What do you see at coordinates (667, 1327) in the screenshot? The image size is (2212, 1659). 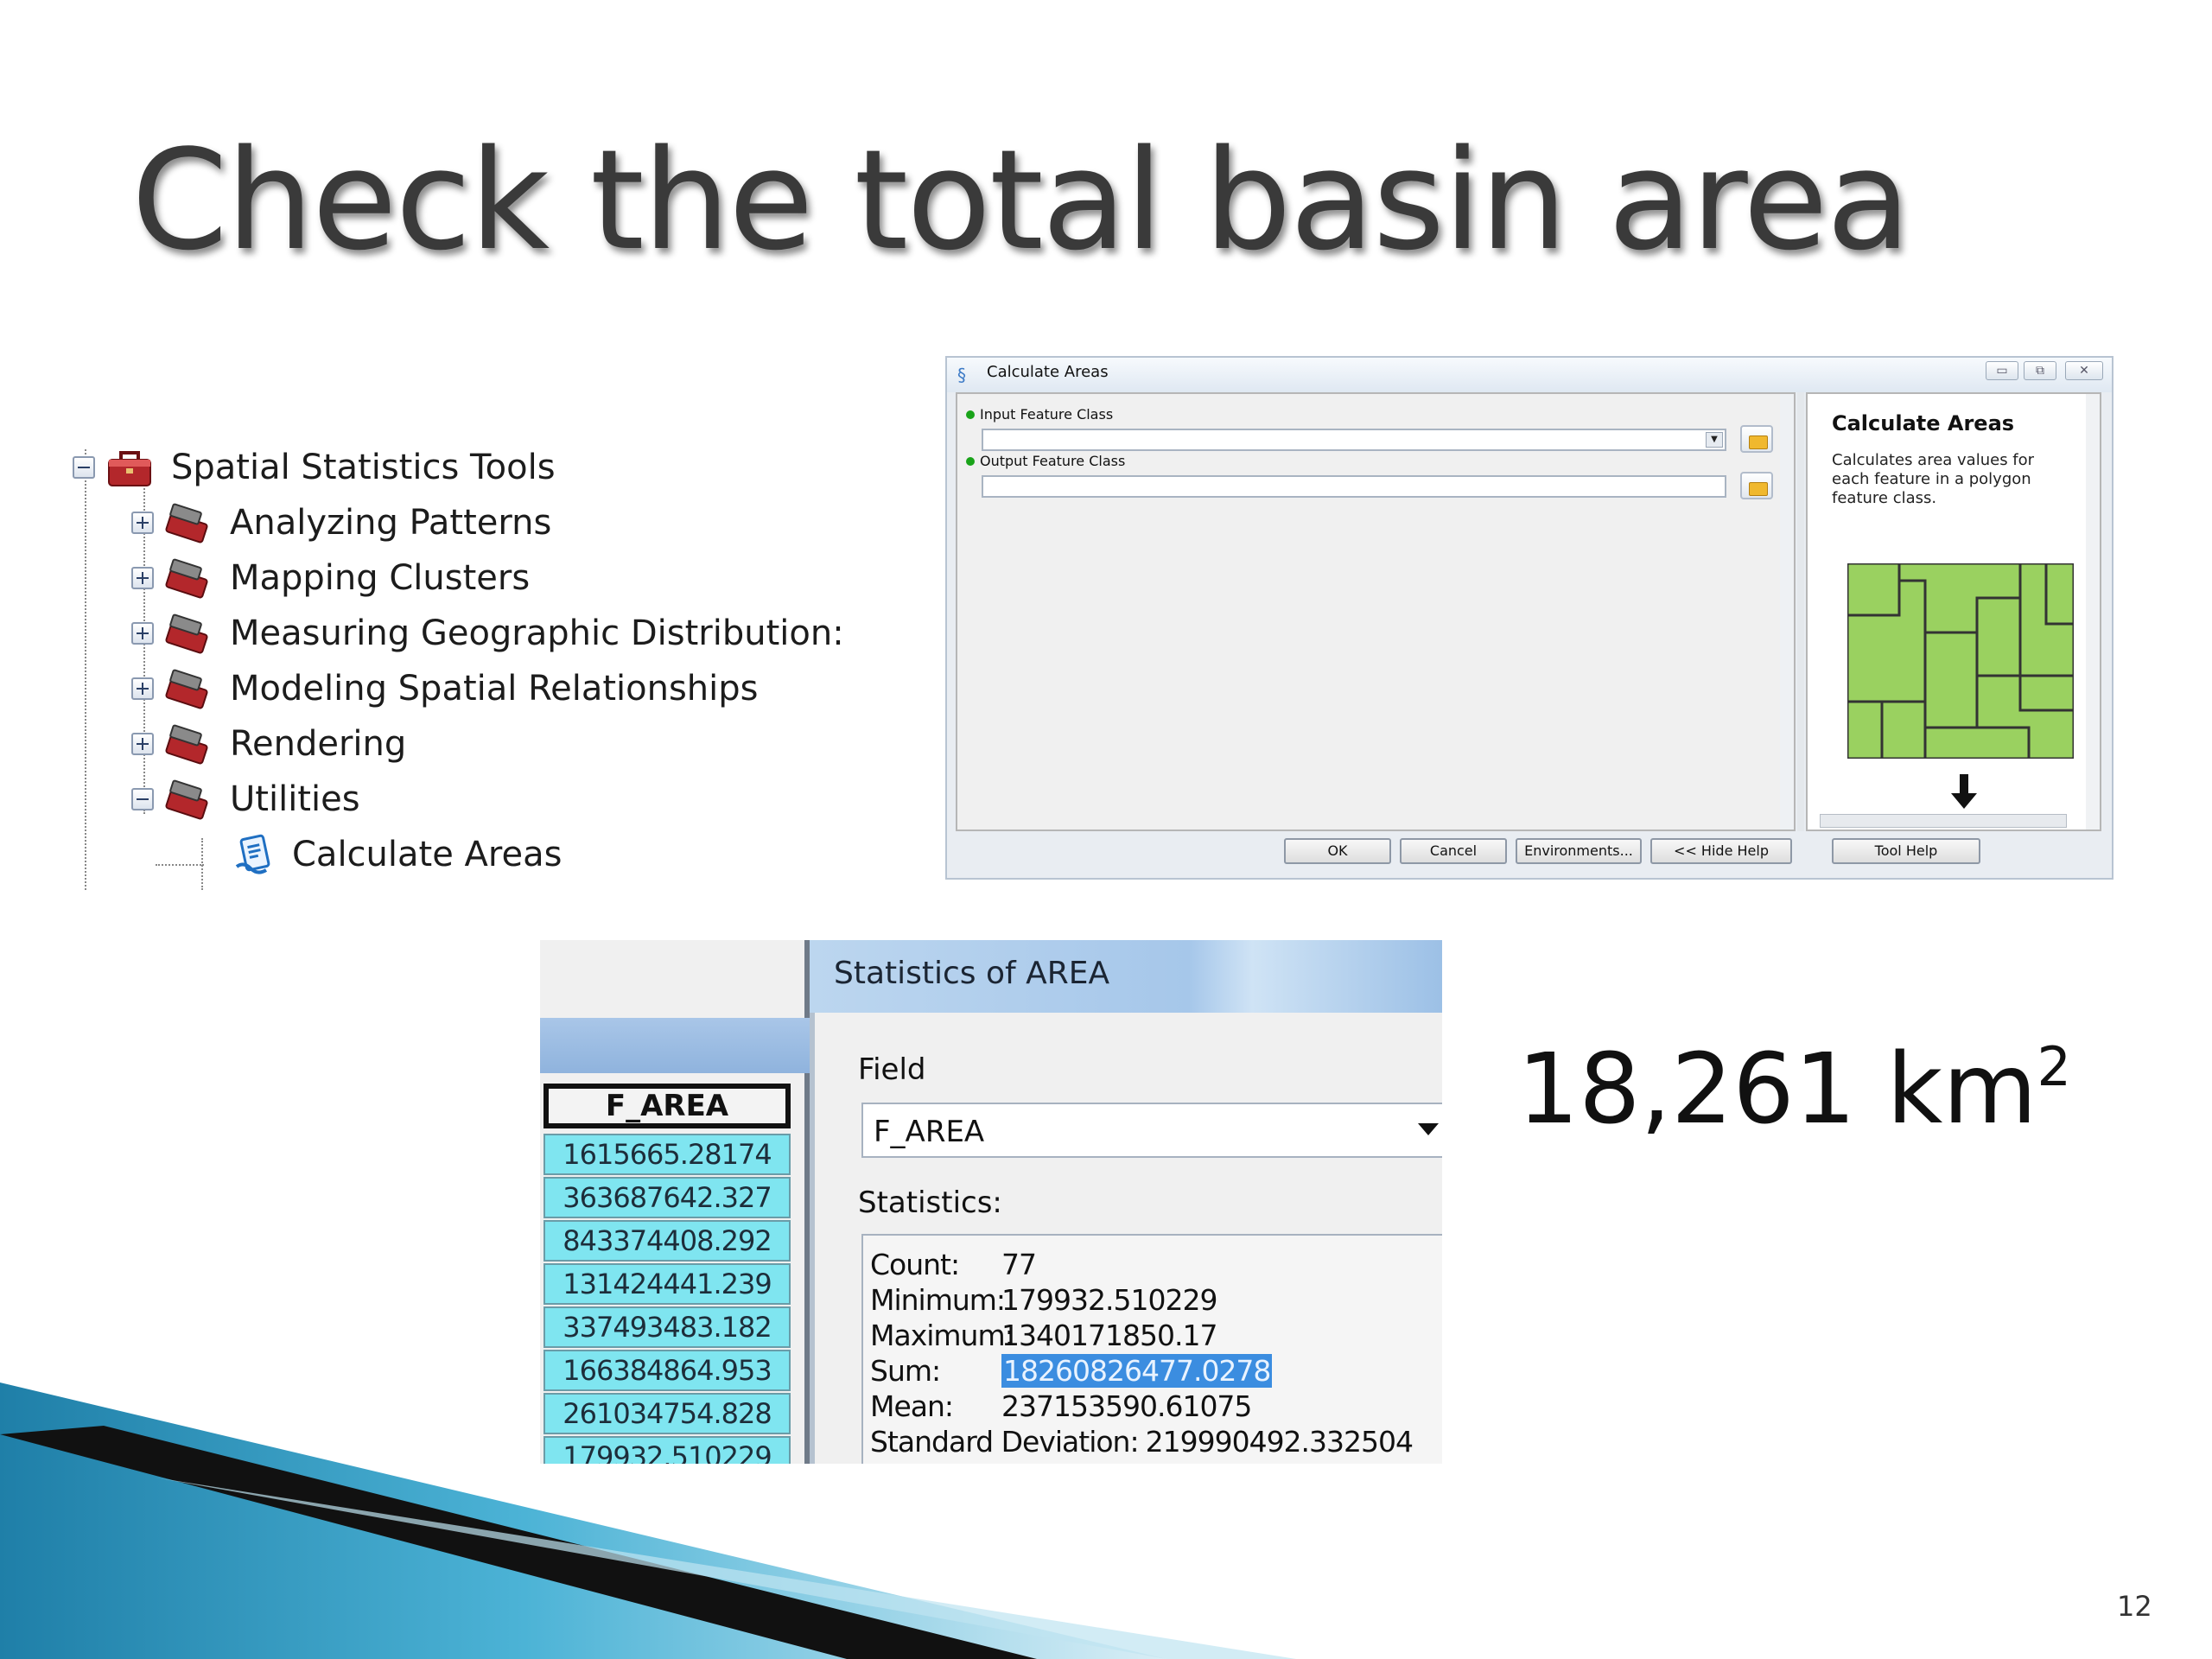 I see `table-cell: 337493483.182` at bounding box center [667, 1327].